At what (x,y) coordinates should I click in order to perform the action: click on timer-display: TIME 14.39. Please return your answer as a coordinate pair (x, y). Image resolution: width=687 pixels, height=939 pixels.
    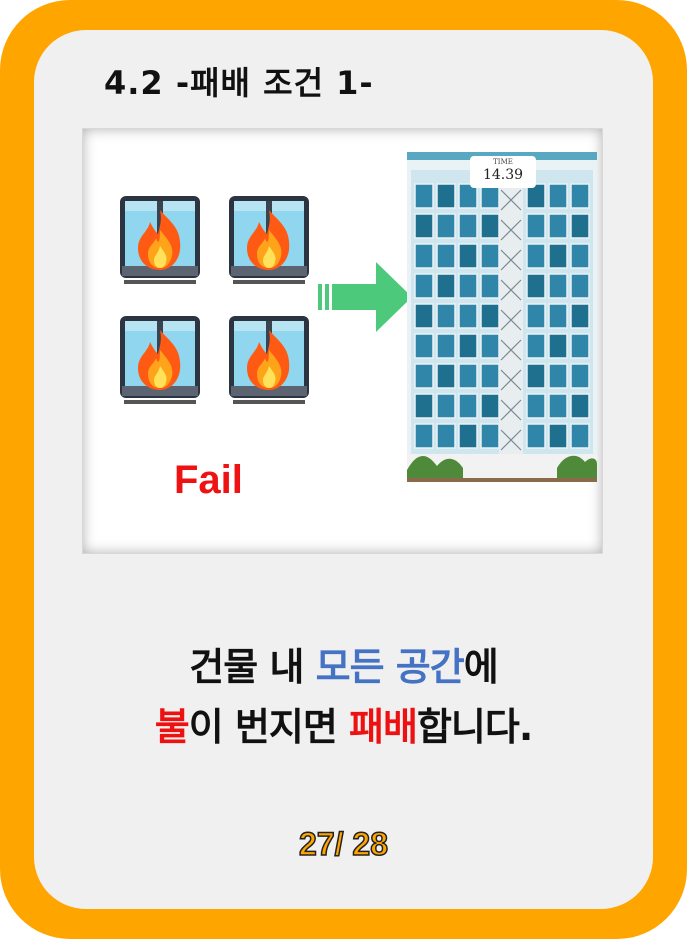
    Looking at the image, I should click on (503, 172).